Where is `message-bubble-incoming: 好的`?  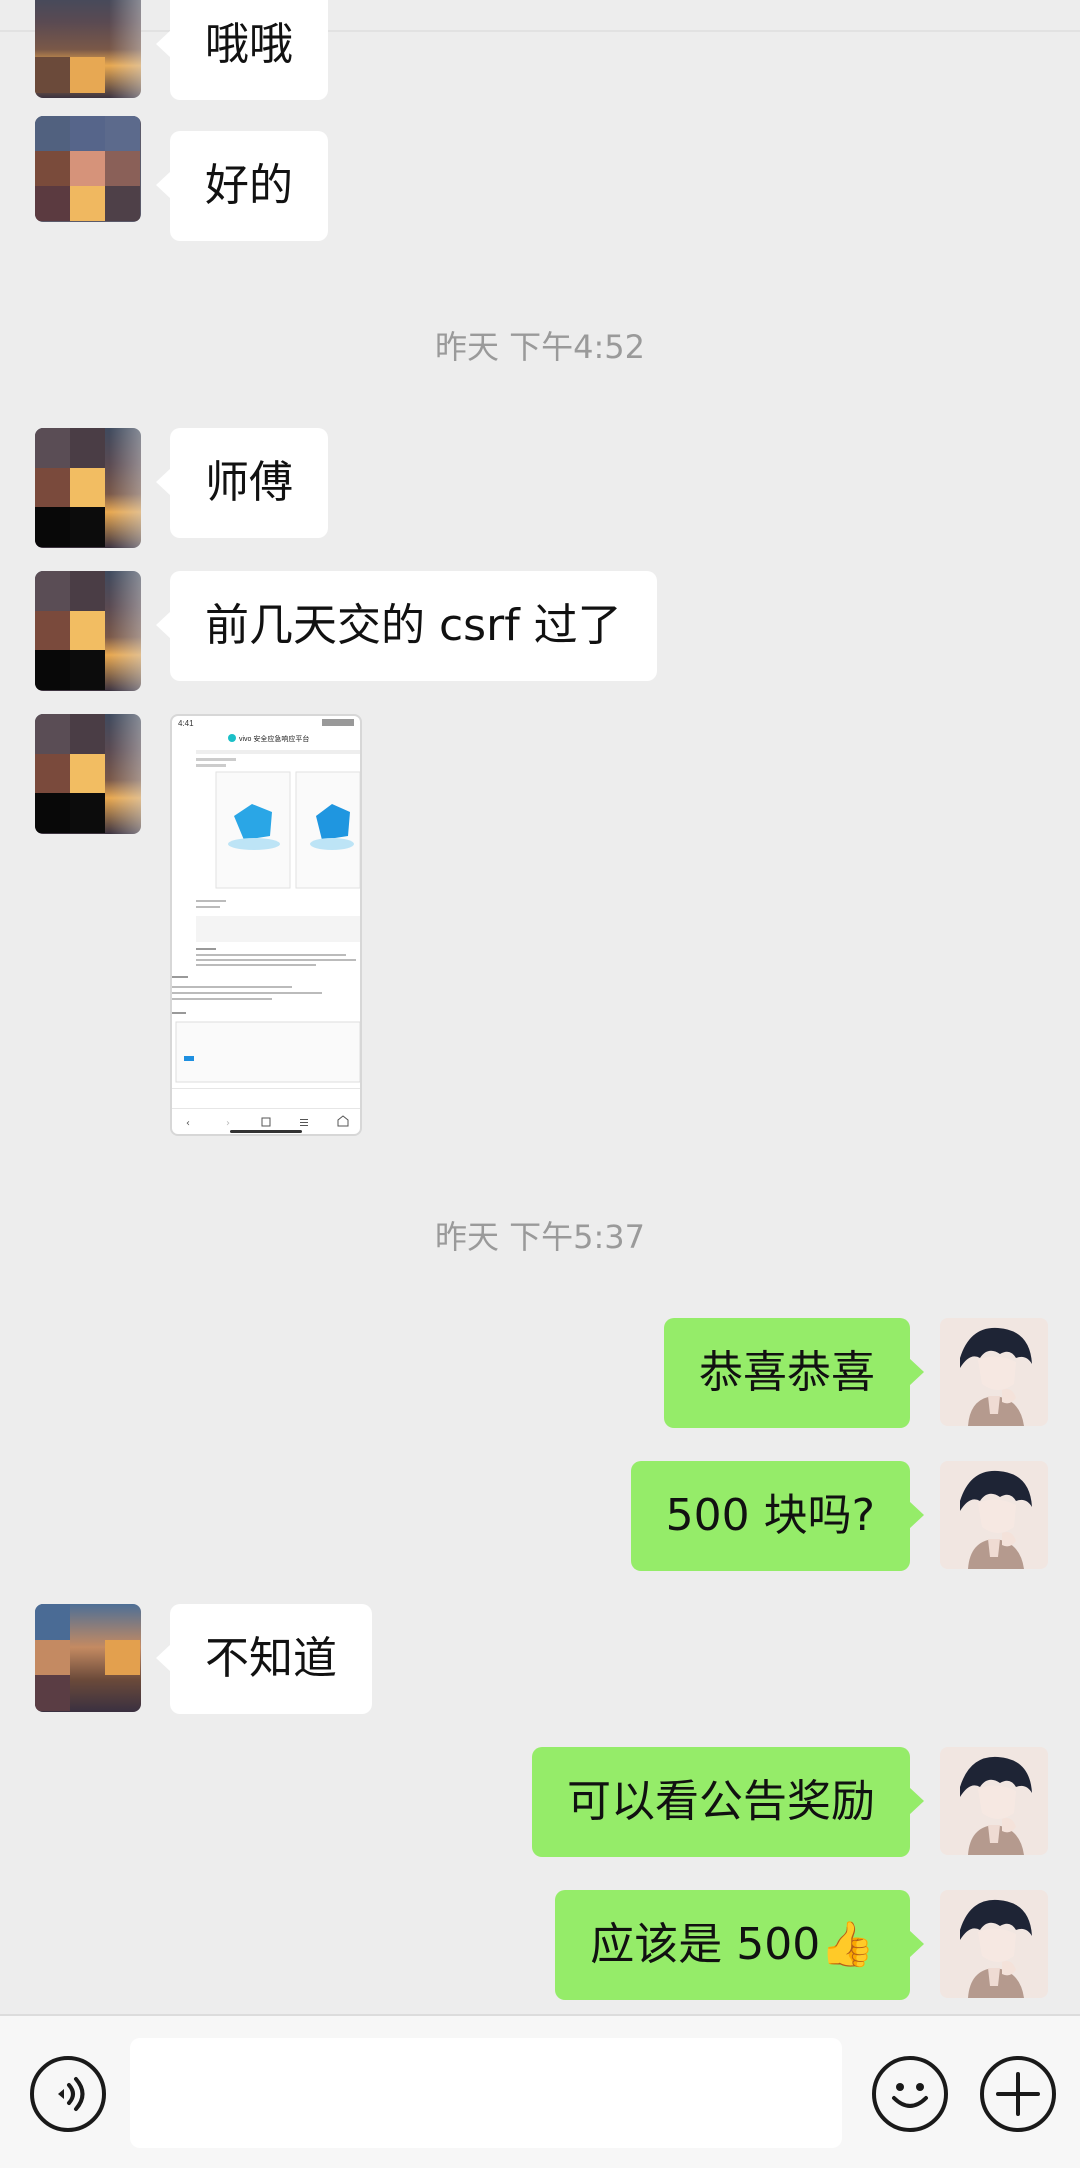 message-bubble-incoming: 好的 is located at coordinates (242, 186).